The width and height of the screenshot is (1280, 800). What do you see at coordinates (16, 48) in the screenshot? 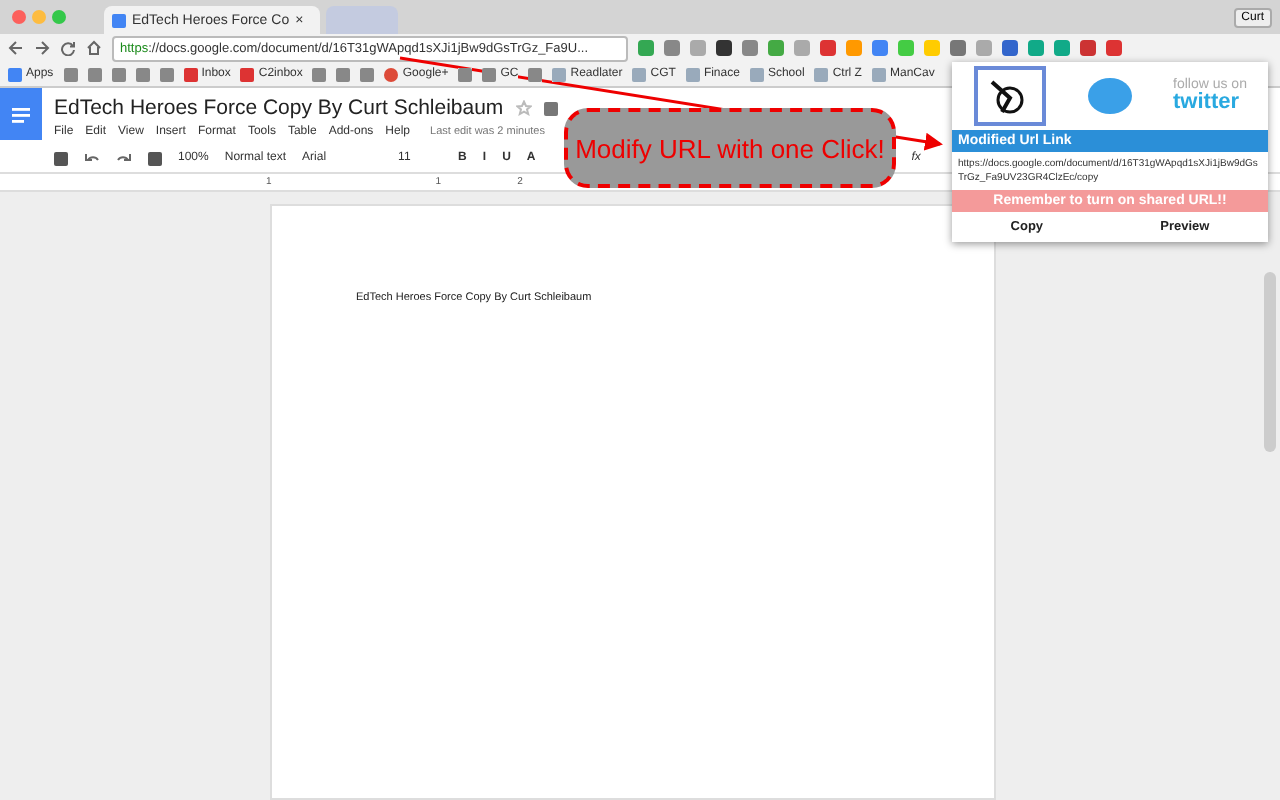
I see `back-icon` at bounding box center [16, 48].